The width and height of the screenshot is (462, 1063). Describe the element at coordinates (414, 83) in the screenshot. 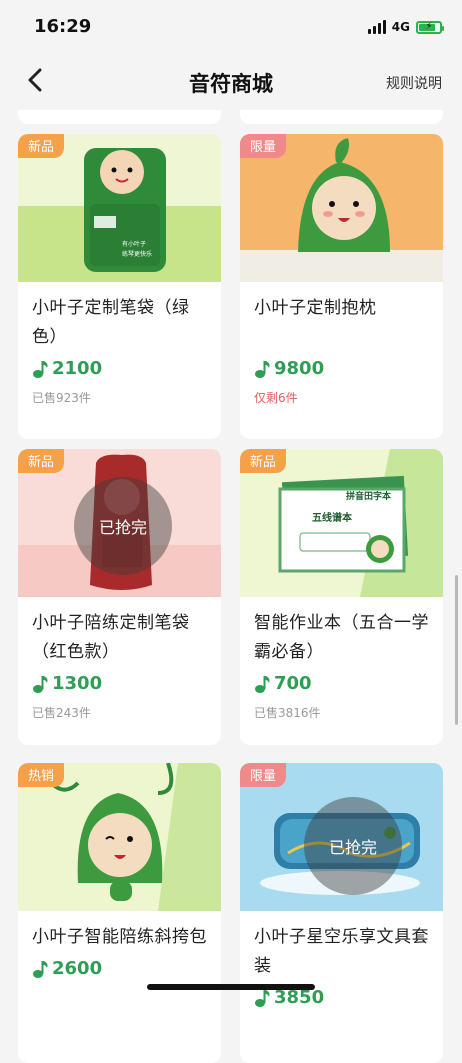

I see `rules-link: 规则说明` at that location.